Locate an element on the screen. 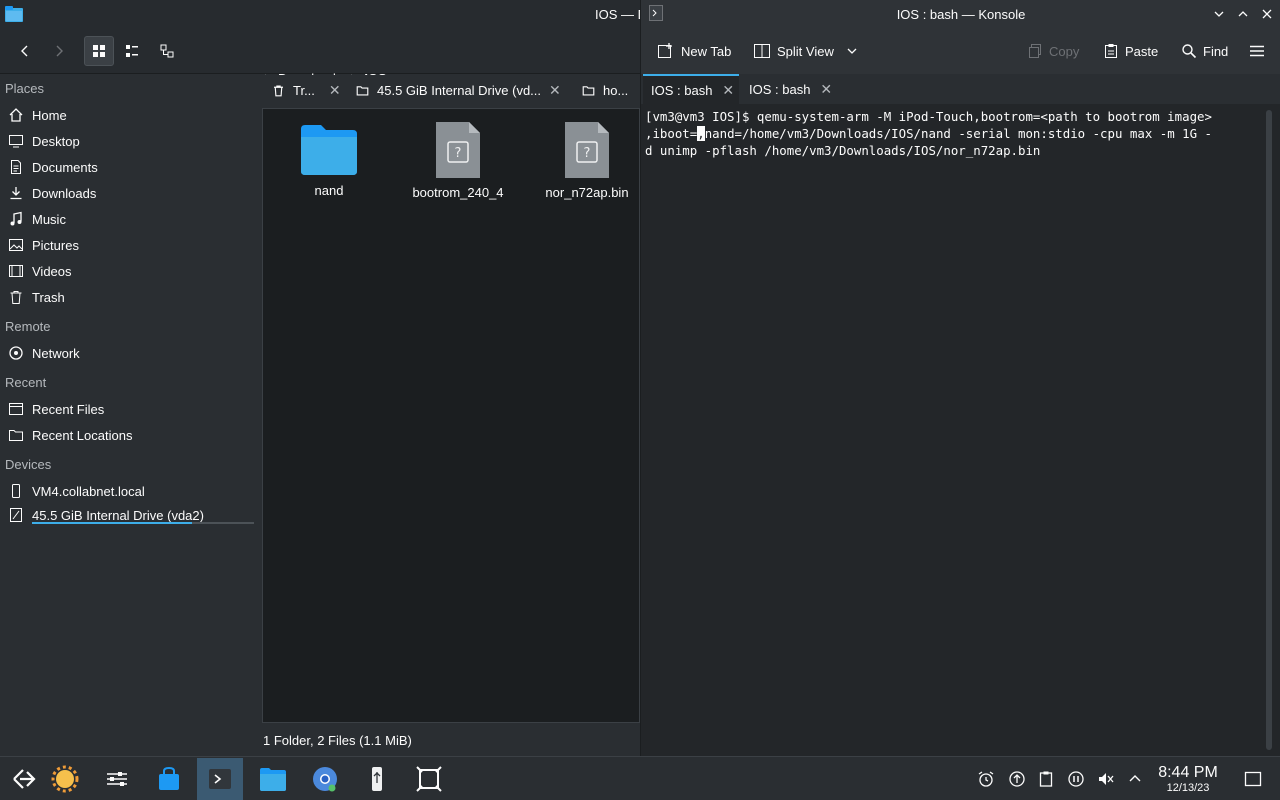 This screenshot has width=1280, height=800. place-label: Home is located at coordinates (49, 115).